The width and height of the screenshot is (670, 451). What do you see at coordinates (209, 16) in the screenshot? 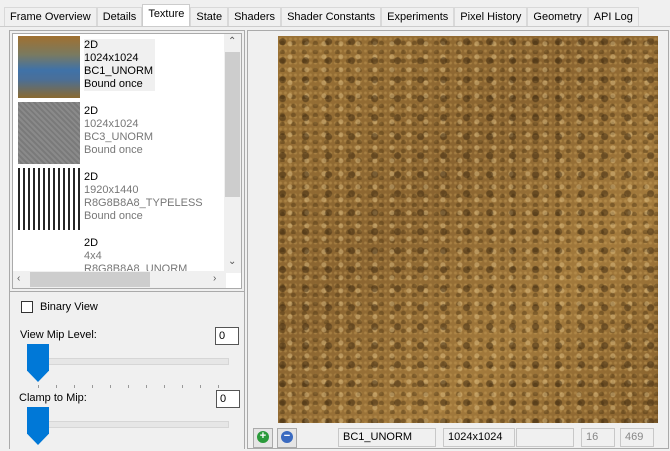
I see `tab-state: State` at bounding box center [209, 16].